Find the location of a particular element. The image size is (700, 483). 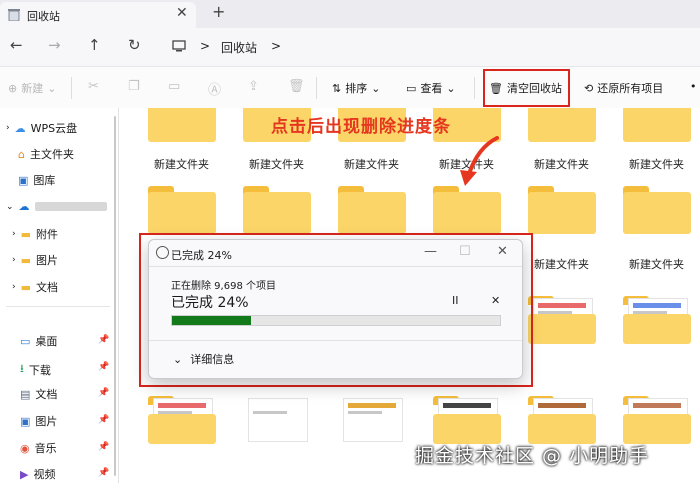

cut-icon: ✂ is located at coordinates (93, 86).